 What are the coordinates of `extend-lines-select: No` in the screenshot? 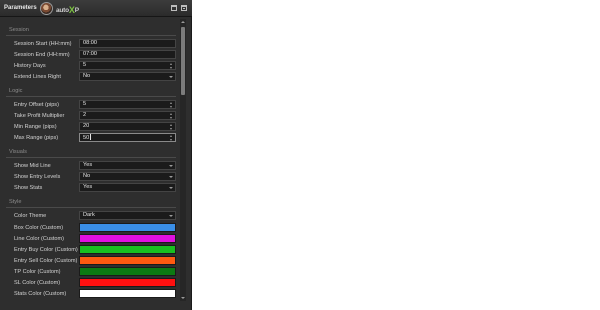 It's located at (127, 76).